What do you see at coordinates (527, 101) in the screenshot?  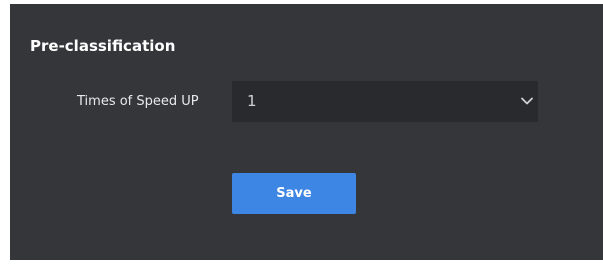 I see `chevron-down-icon` at bounding box center [527, 101].